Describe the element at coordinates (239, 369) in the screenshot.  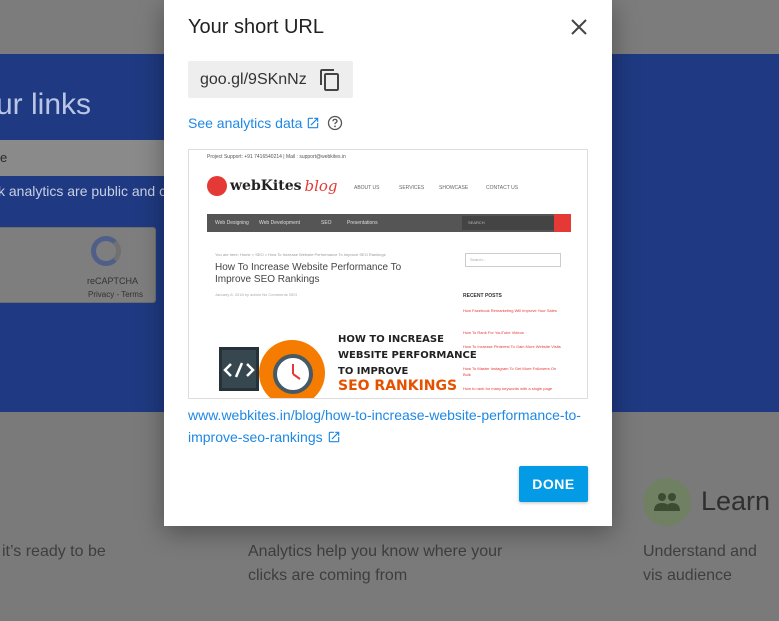
I see `preview-code-monitor-icon` at that location.